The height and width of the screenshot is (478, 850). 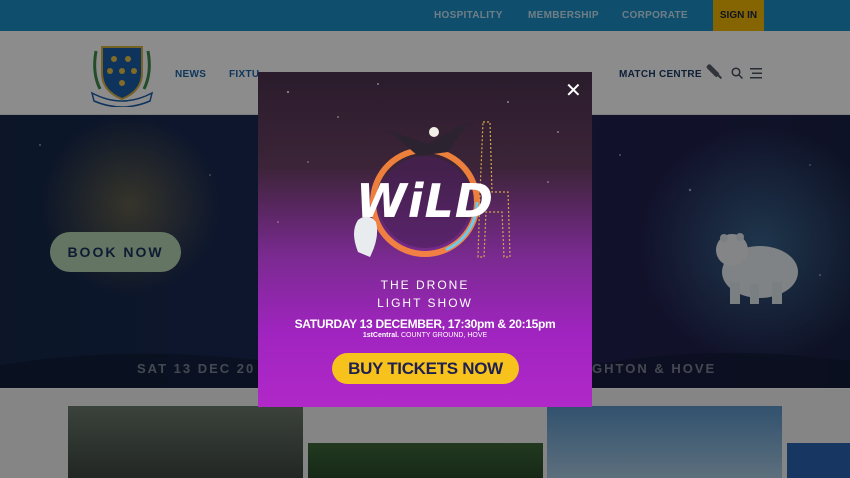 I want to click on wild-event-artwork, so click(x=418, y=170).